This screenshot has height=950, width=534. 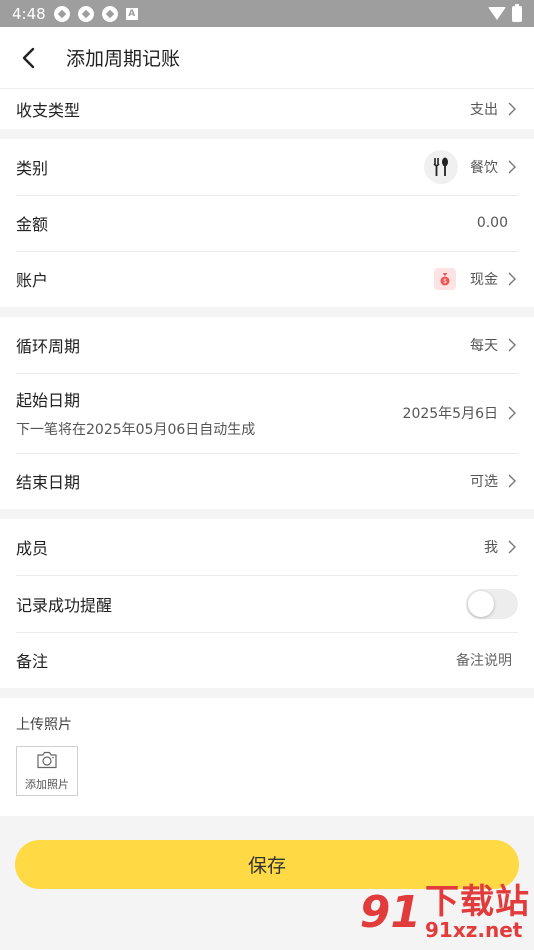 What do you see at coordinates (484, 482) in the screenshot?
I see `end-date-value: 可选` at bounding box center [484, 482].